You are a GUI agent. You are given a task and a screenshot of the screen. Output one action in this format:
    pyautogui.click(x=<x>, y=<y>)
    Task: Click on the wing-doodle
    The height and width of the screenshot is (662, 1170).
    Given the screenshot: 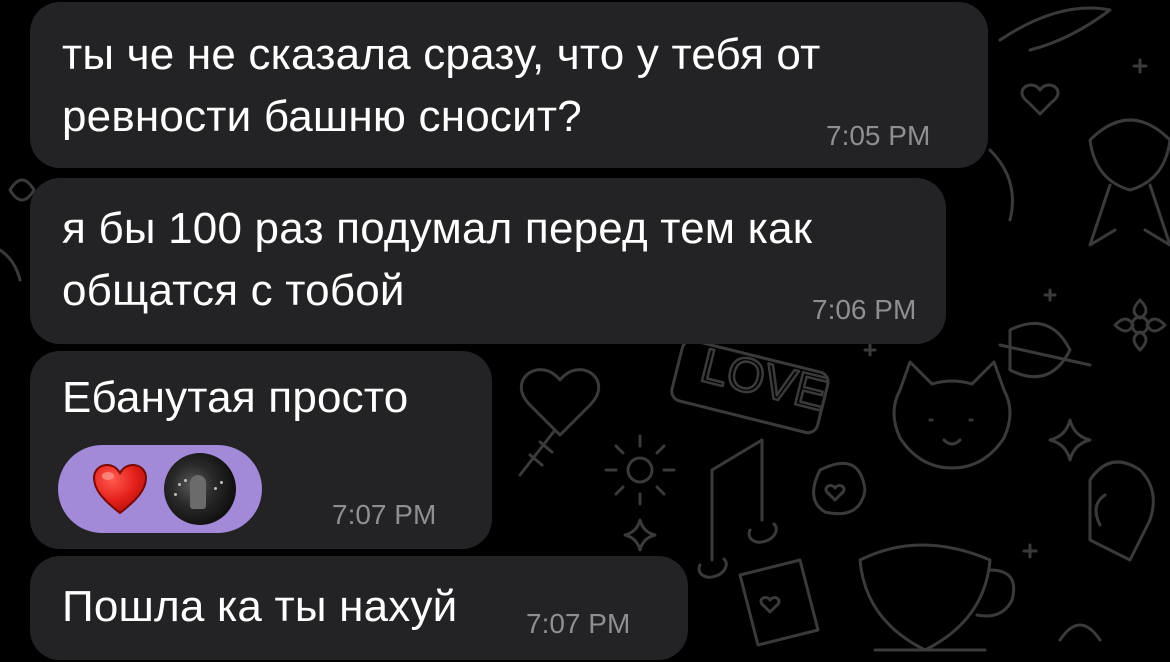 What is the action you would take?
    pyautogui.click(x=1055, y=29)
    